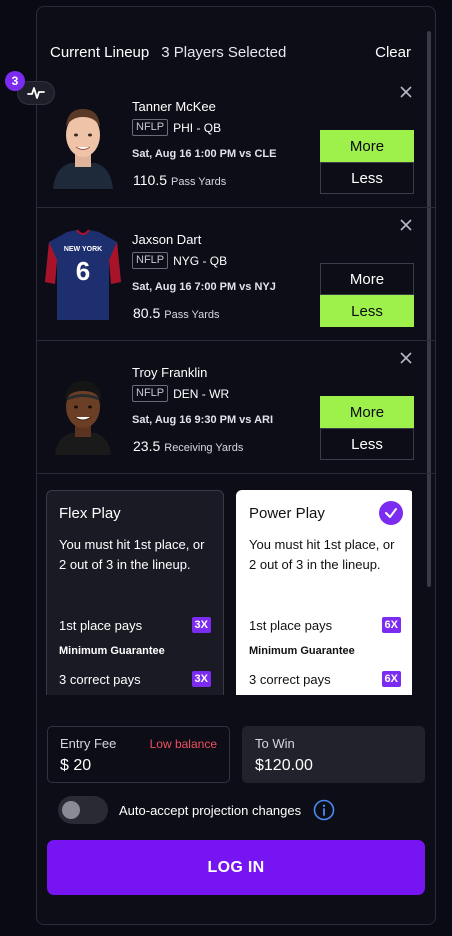 The image size is (452, 936). What do you see at coordinates (167, 239) in the screenshot?
I see `player-name: Jaxson Dart` at bounding box center [167, 239].